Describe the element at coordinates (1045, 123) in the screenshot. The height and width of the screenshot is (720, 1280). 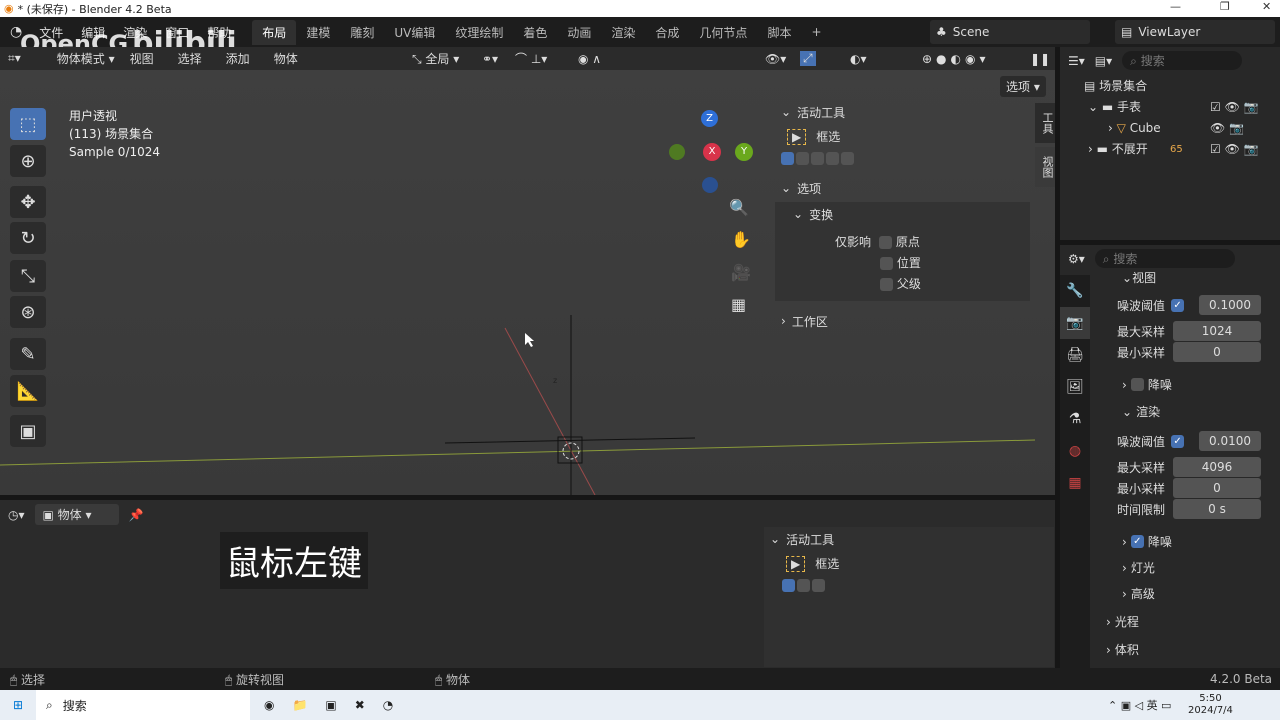
I see `npanel-tab-tool: 工具` at that location.